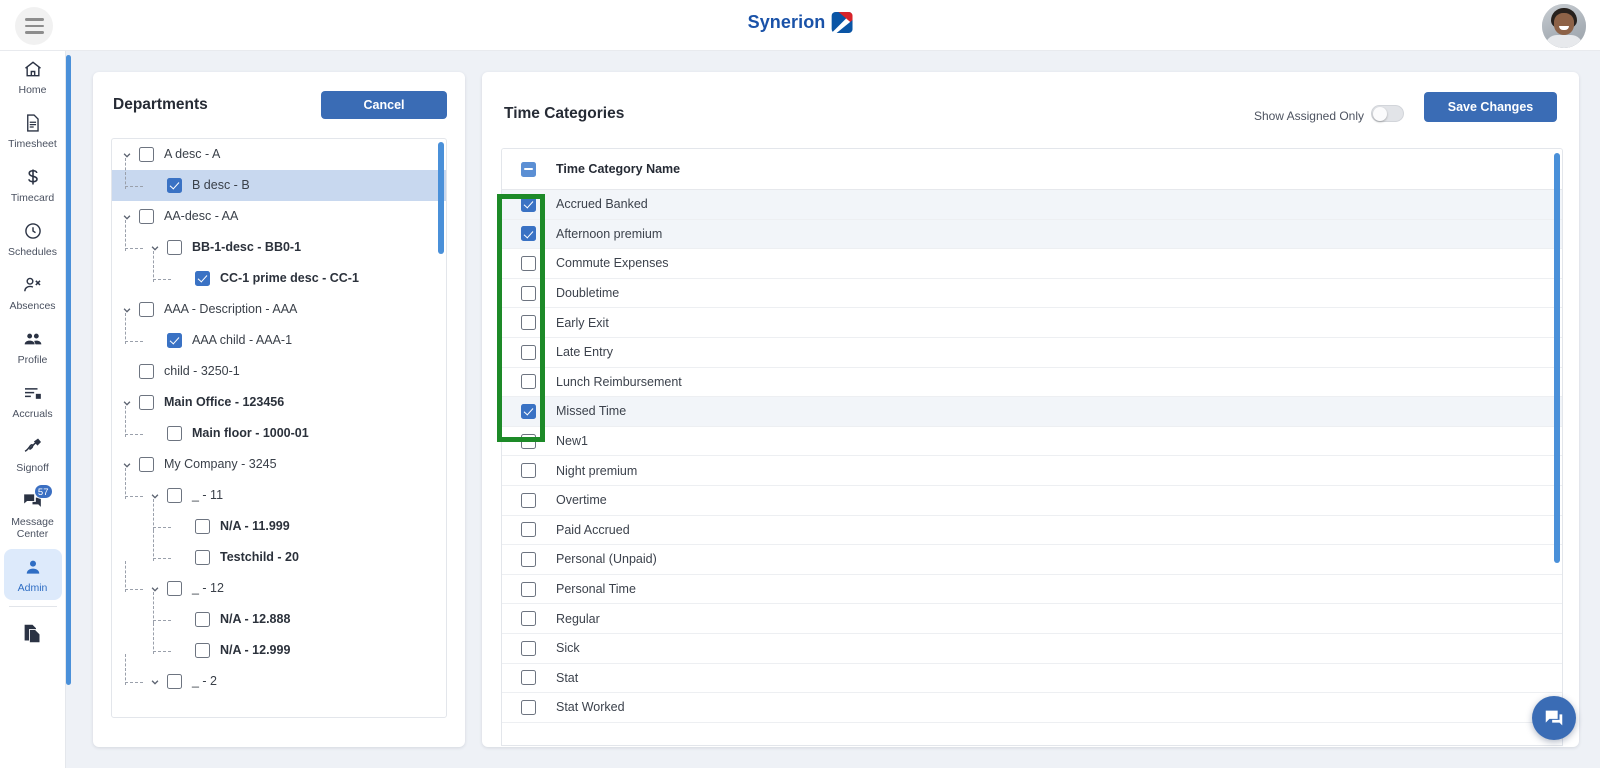 Image resolution: width=1600 pixels, height=768 pixels. What do you see at coordinates (1032, 471) in the screenshot?
I see `table-row: Night premium` at bounding box center [1032, 471].